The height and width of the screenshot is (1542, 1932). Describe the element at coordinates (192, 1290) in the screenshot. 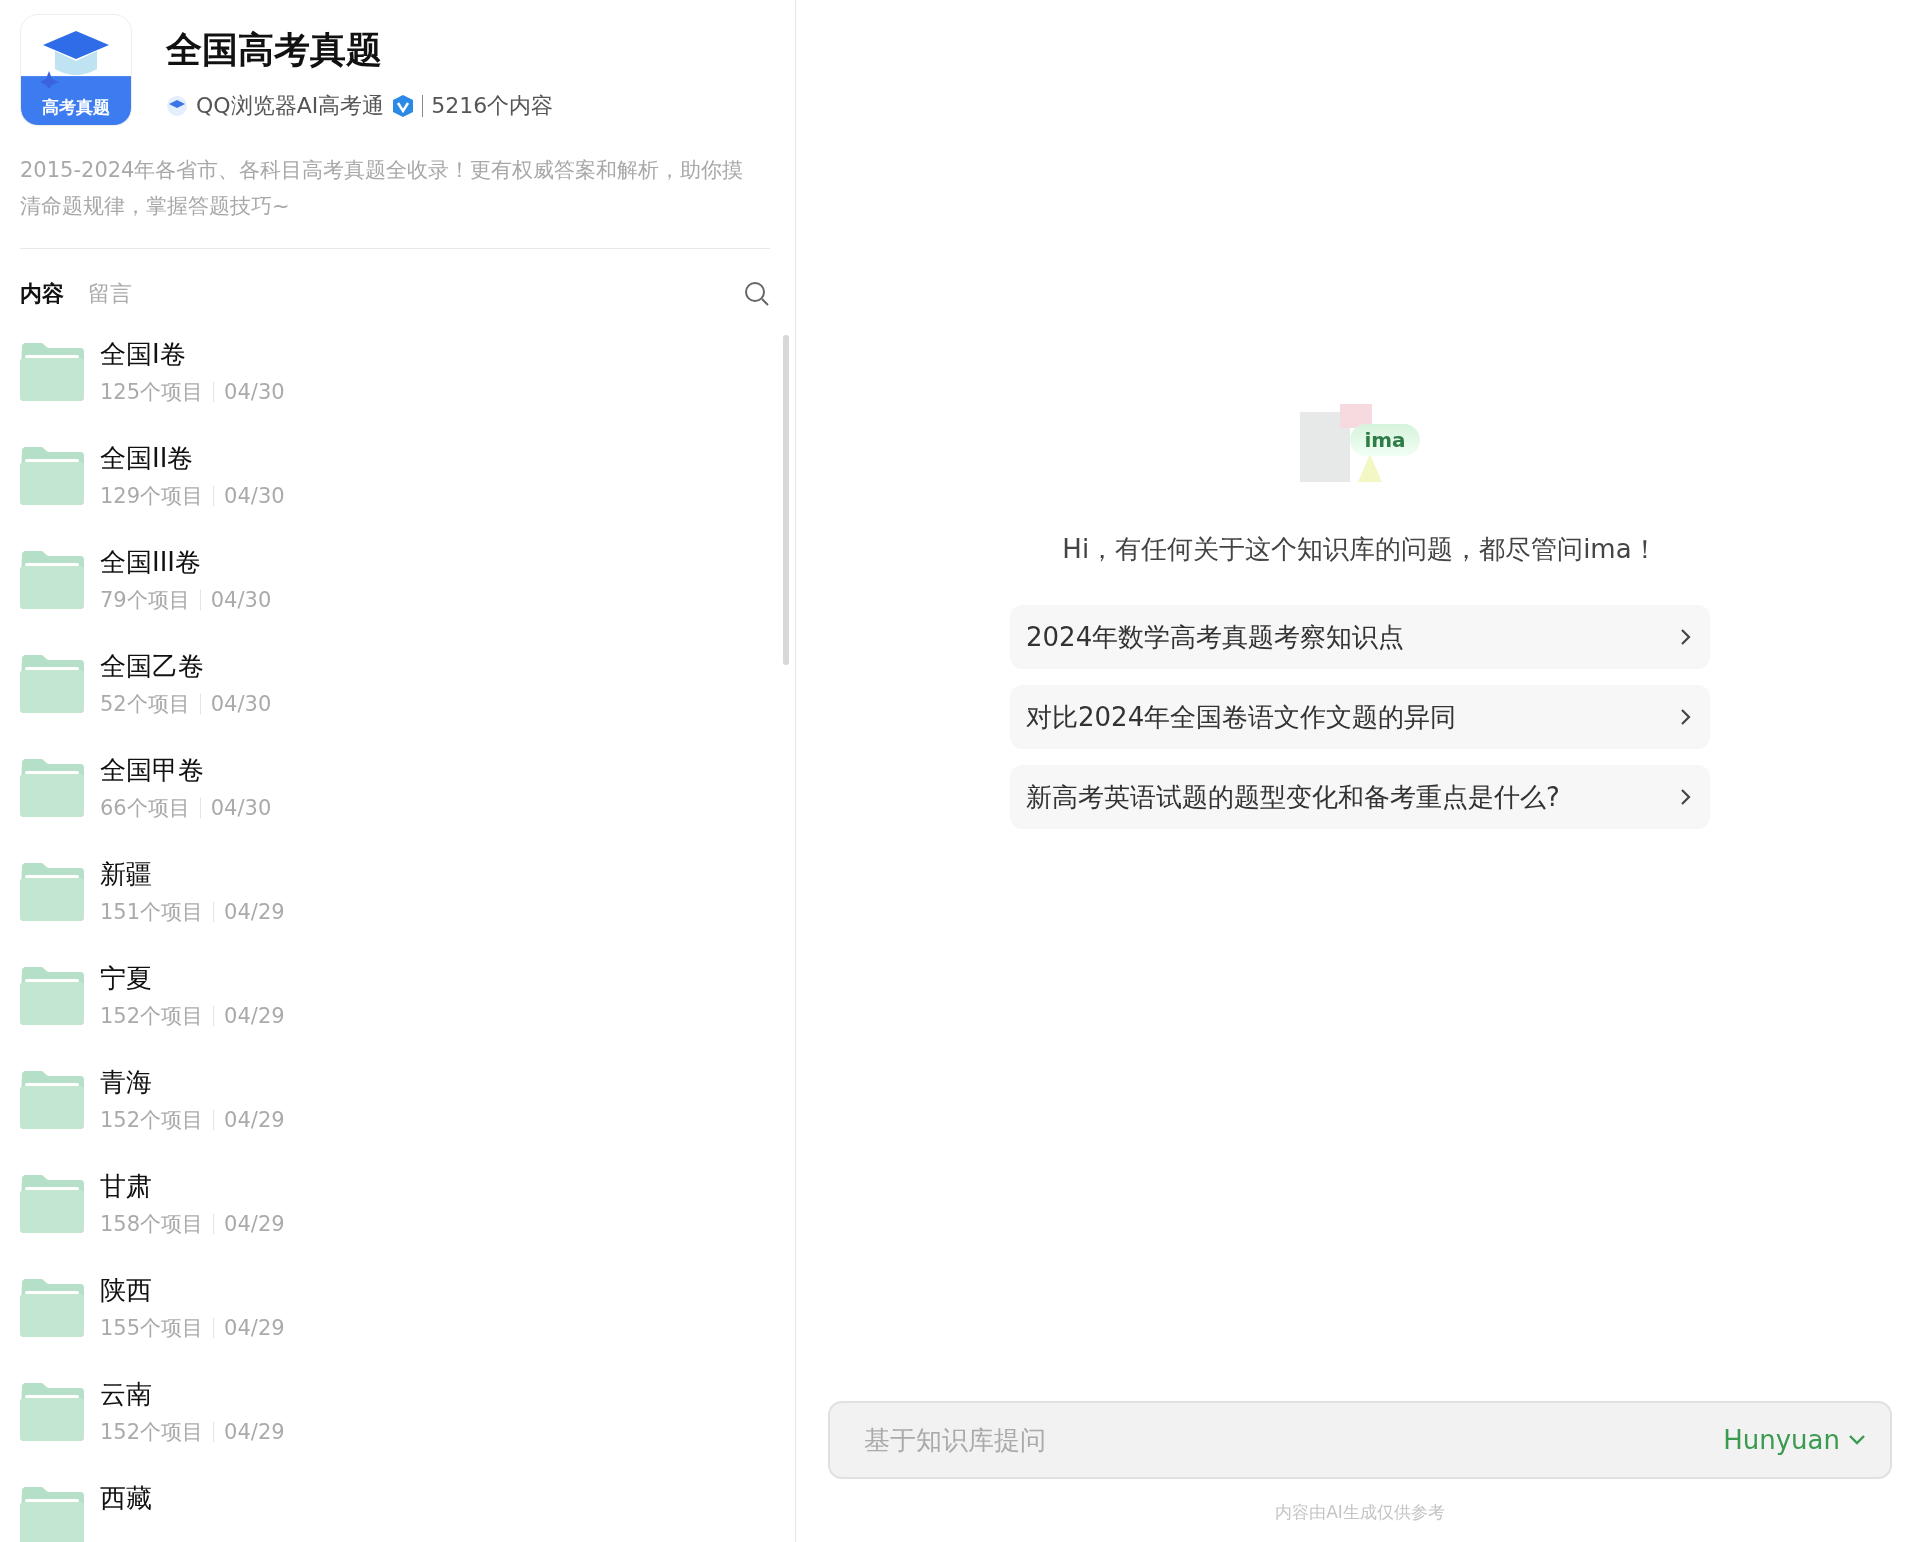

I see `folder-name: 陕西` at that location.